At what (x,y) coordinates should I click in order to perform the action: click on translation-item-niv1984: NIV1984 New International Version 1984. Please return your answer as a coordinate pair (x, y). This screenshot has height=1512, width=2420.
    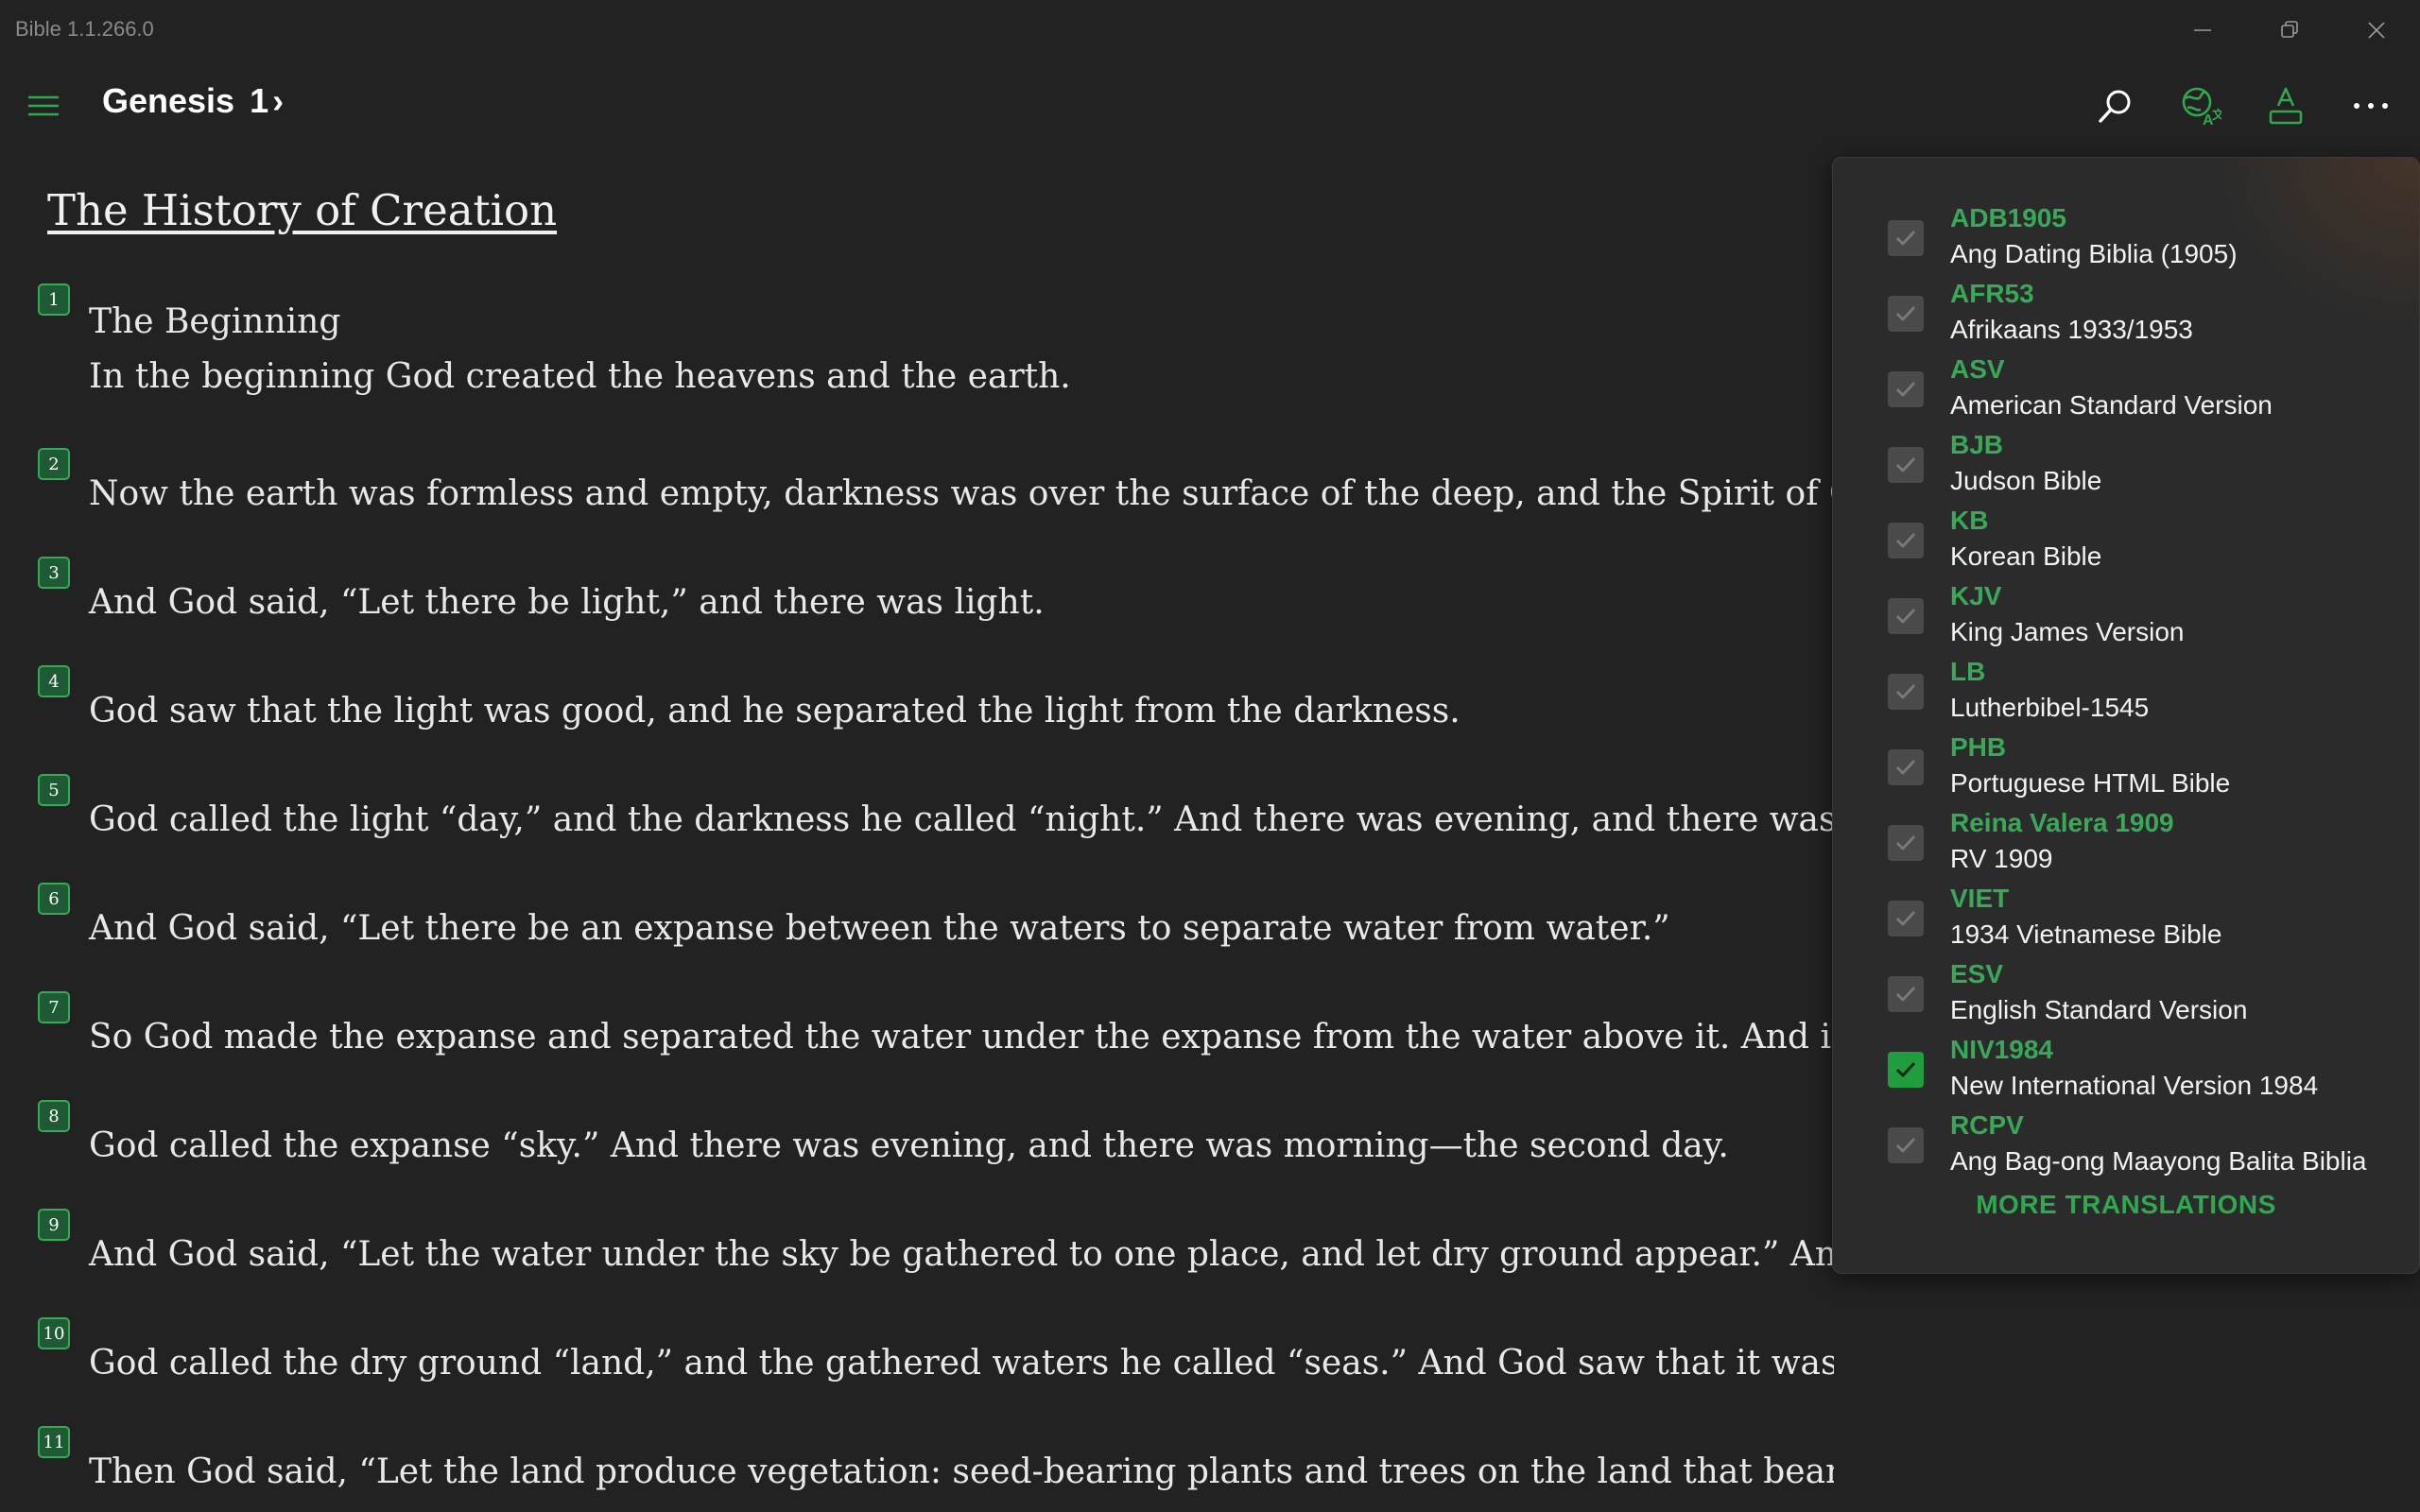
    Looking at the image, I should click on (2143, 1072).